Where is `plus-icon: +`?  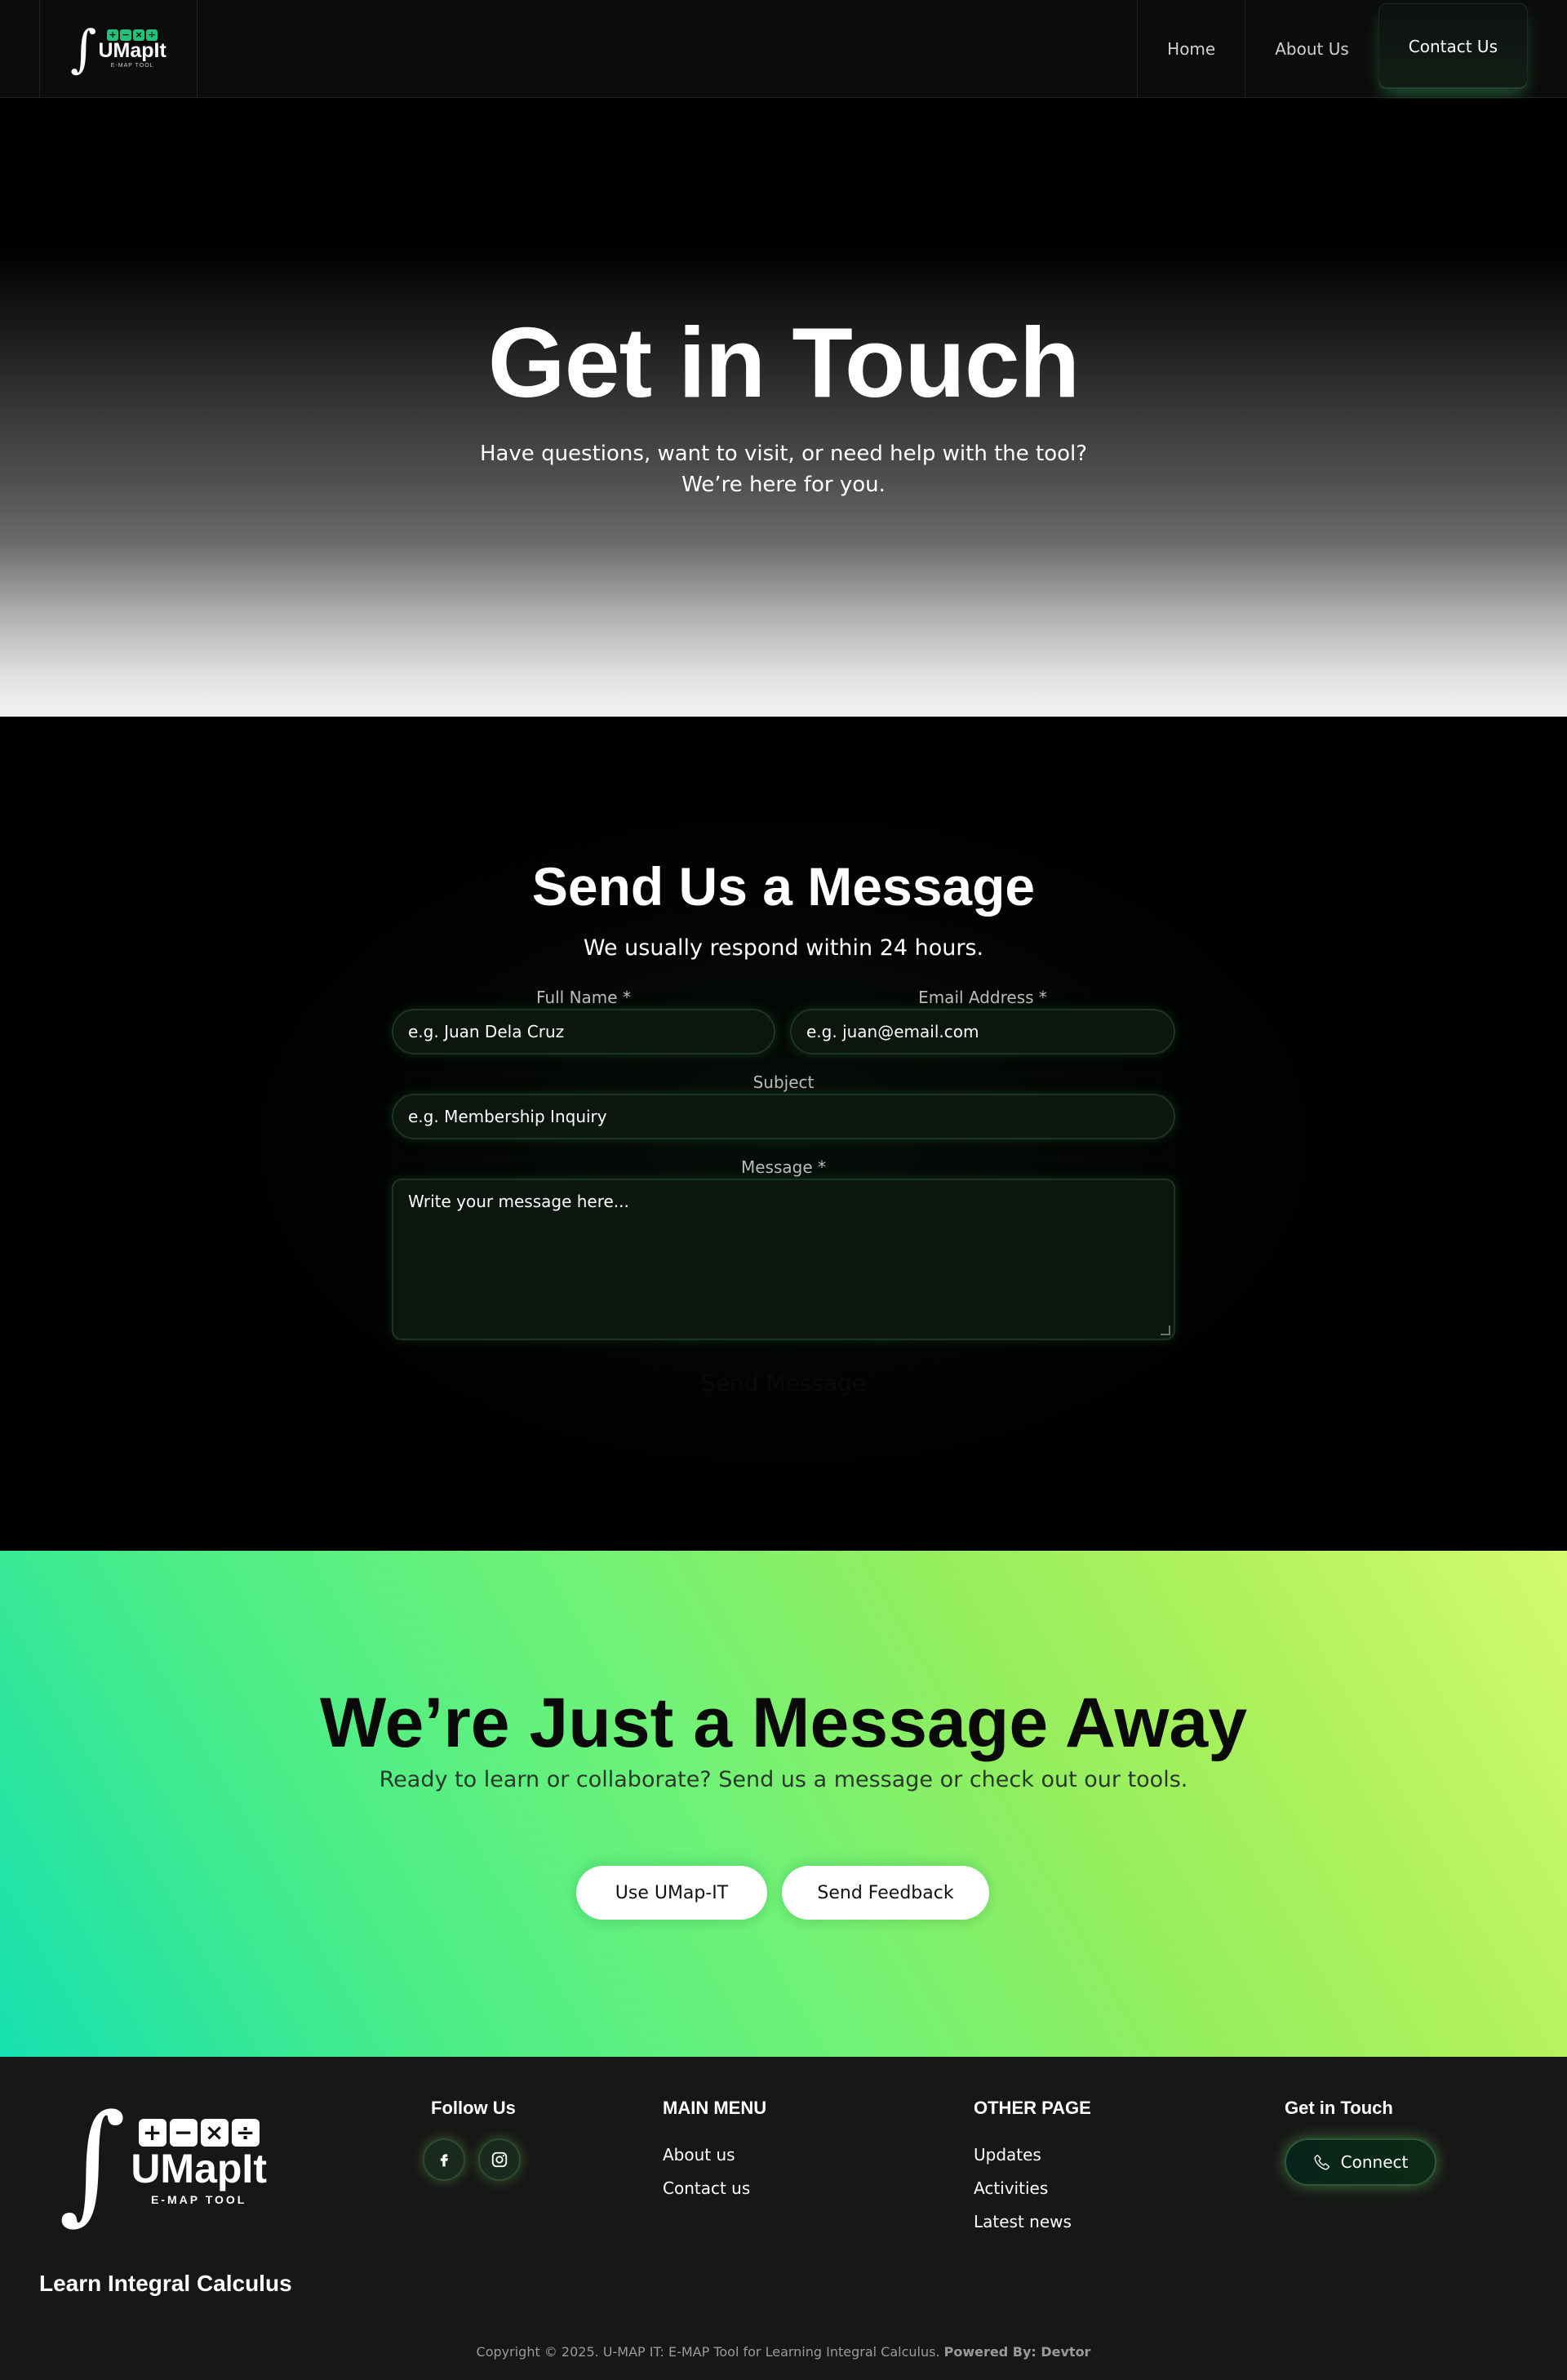
plus-icon: + is located at coordinates (152, 2133).